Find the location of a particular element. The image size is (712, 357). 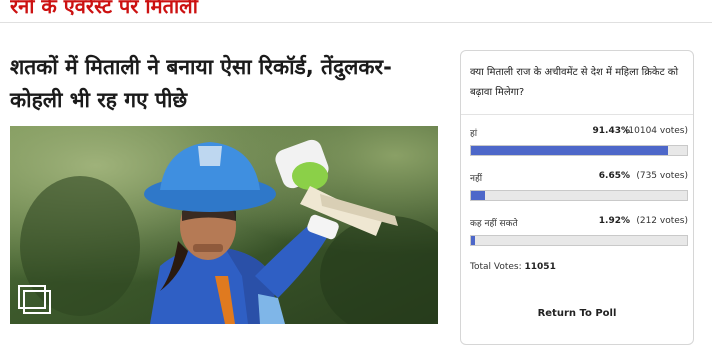

option-percent: 1.92% is located at coordinates (614, 221).